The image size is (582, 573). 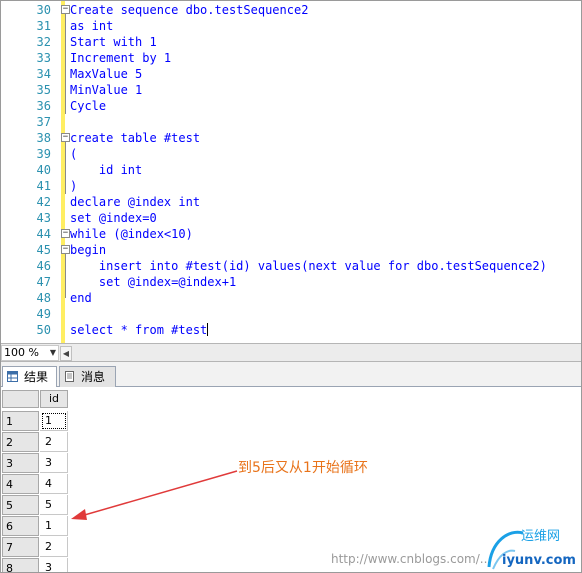 What do you see at coordinates (539, 560) in the screenshot?
I see `logo-text-bottom: iyunv.com` at bounding box center [539, 560].